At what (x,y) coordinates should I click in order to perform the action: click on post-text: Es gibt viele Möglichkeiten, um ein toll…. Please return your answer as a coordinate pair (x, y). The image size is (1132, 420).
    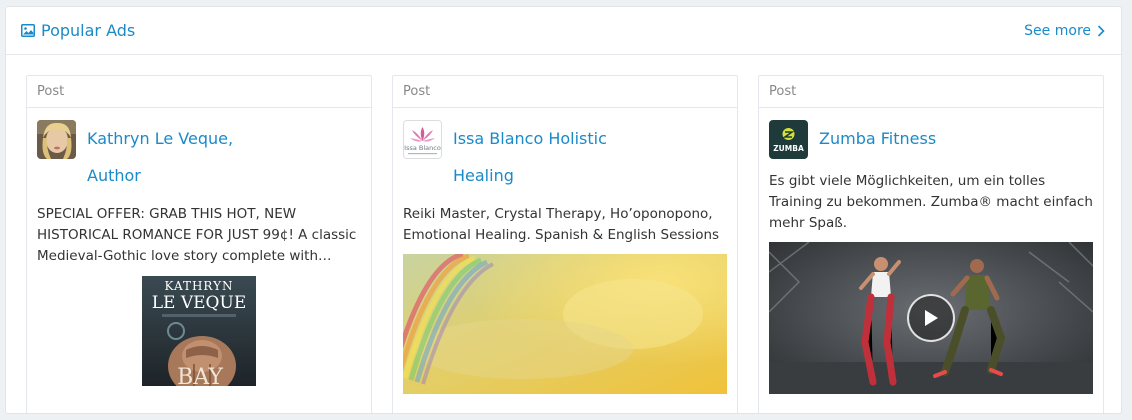
    Looking at the image, I should click on (931, 202).